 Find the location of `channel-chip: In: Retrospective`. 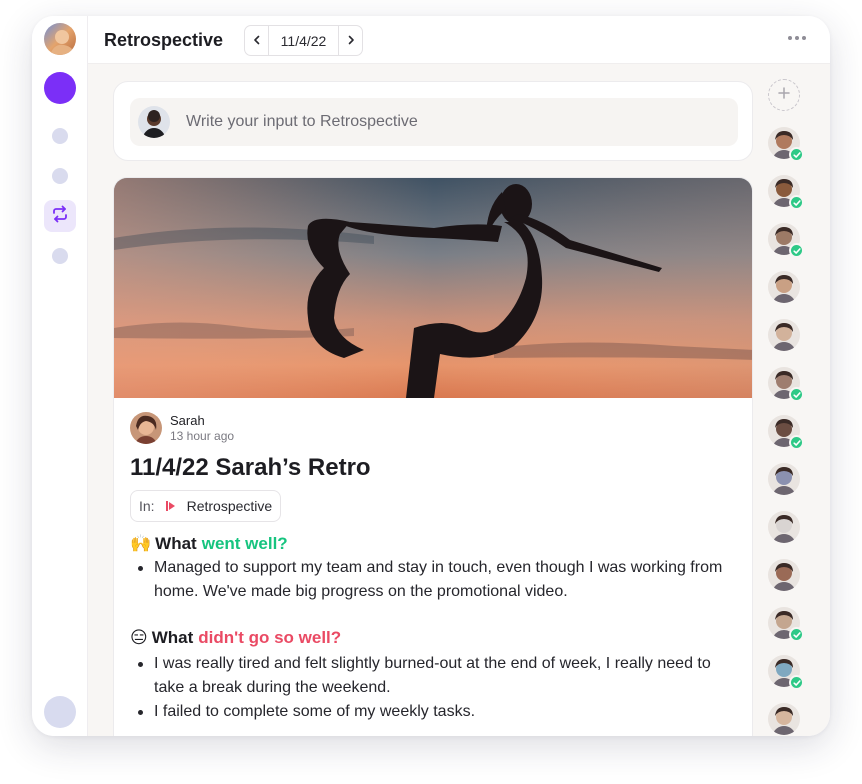

channel-chip: In: Retrospective is located at coordinates (206, 506).